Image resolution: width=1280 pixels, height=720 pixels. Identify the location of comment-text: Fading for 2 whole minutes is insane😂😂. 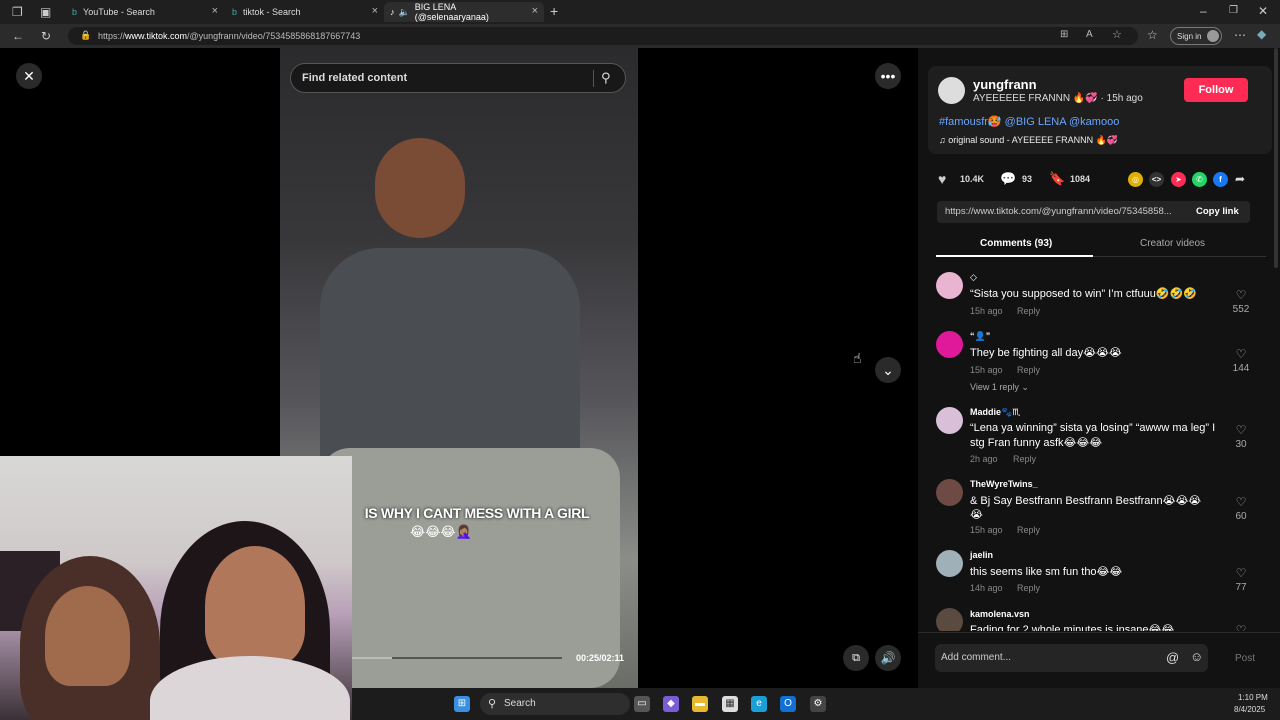
(1072, 627).